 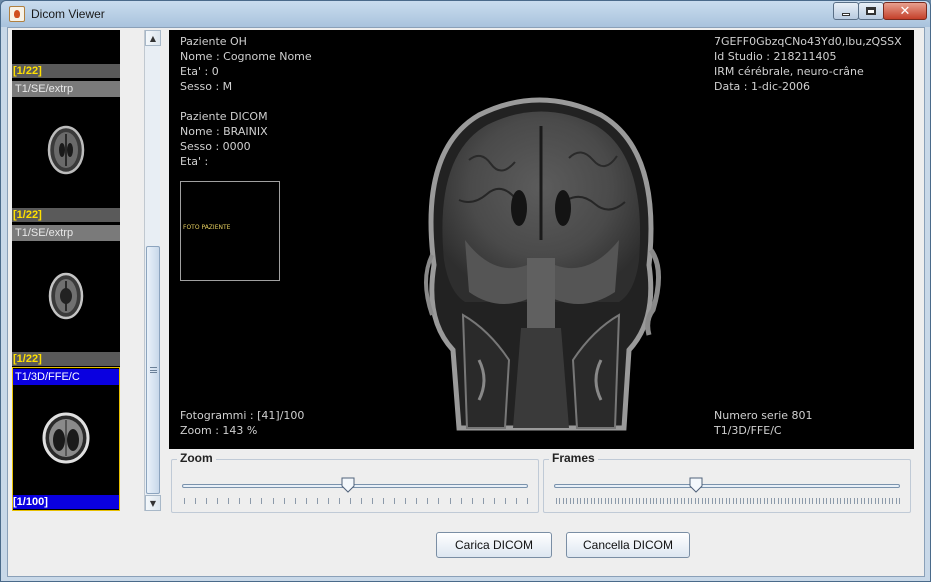 I want to click on frames-slider-thumb, so click(x=696, y=485).